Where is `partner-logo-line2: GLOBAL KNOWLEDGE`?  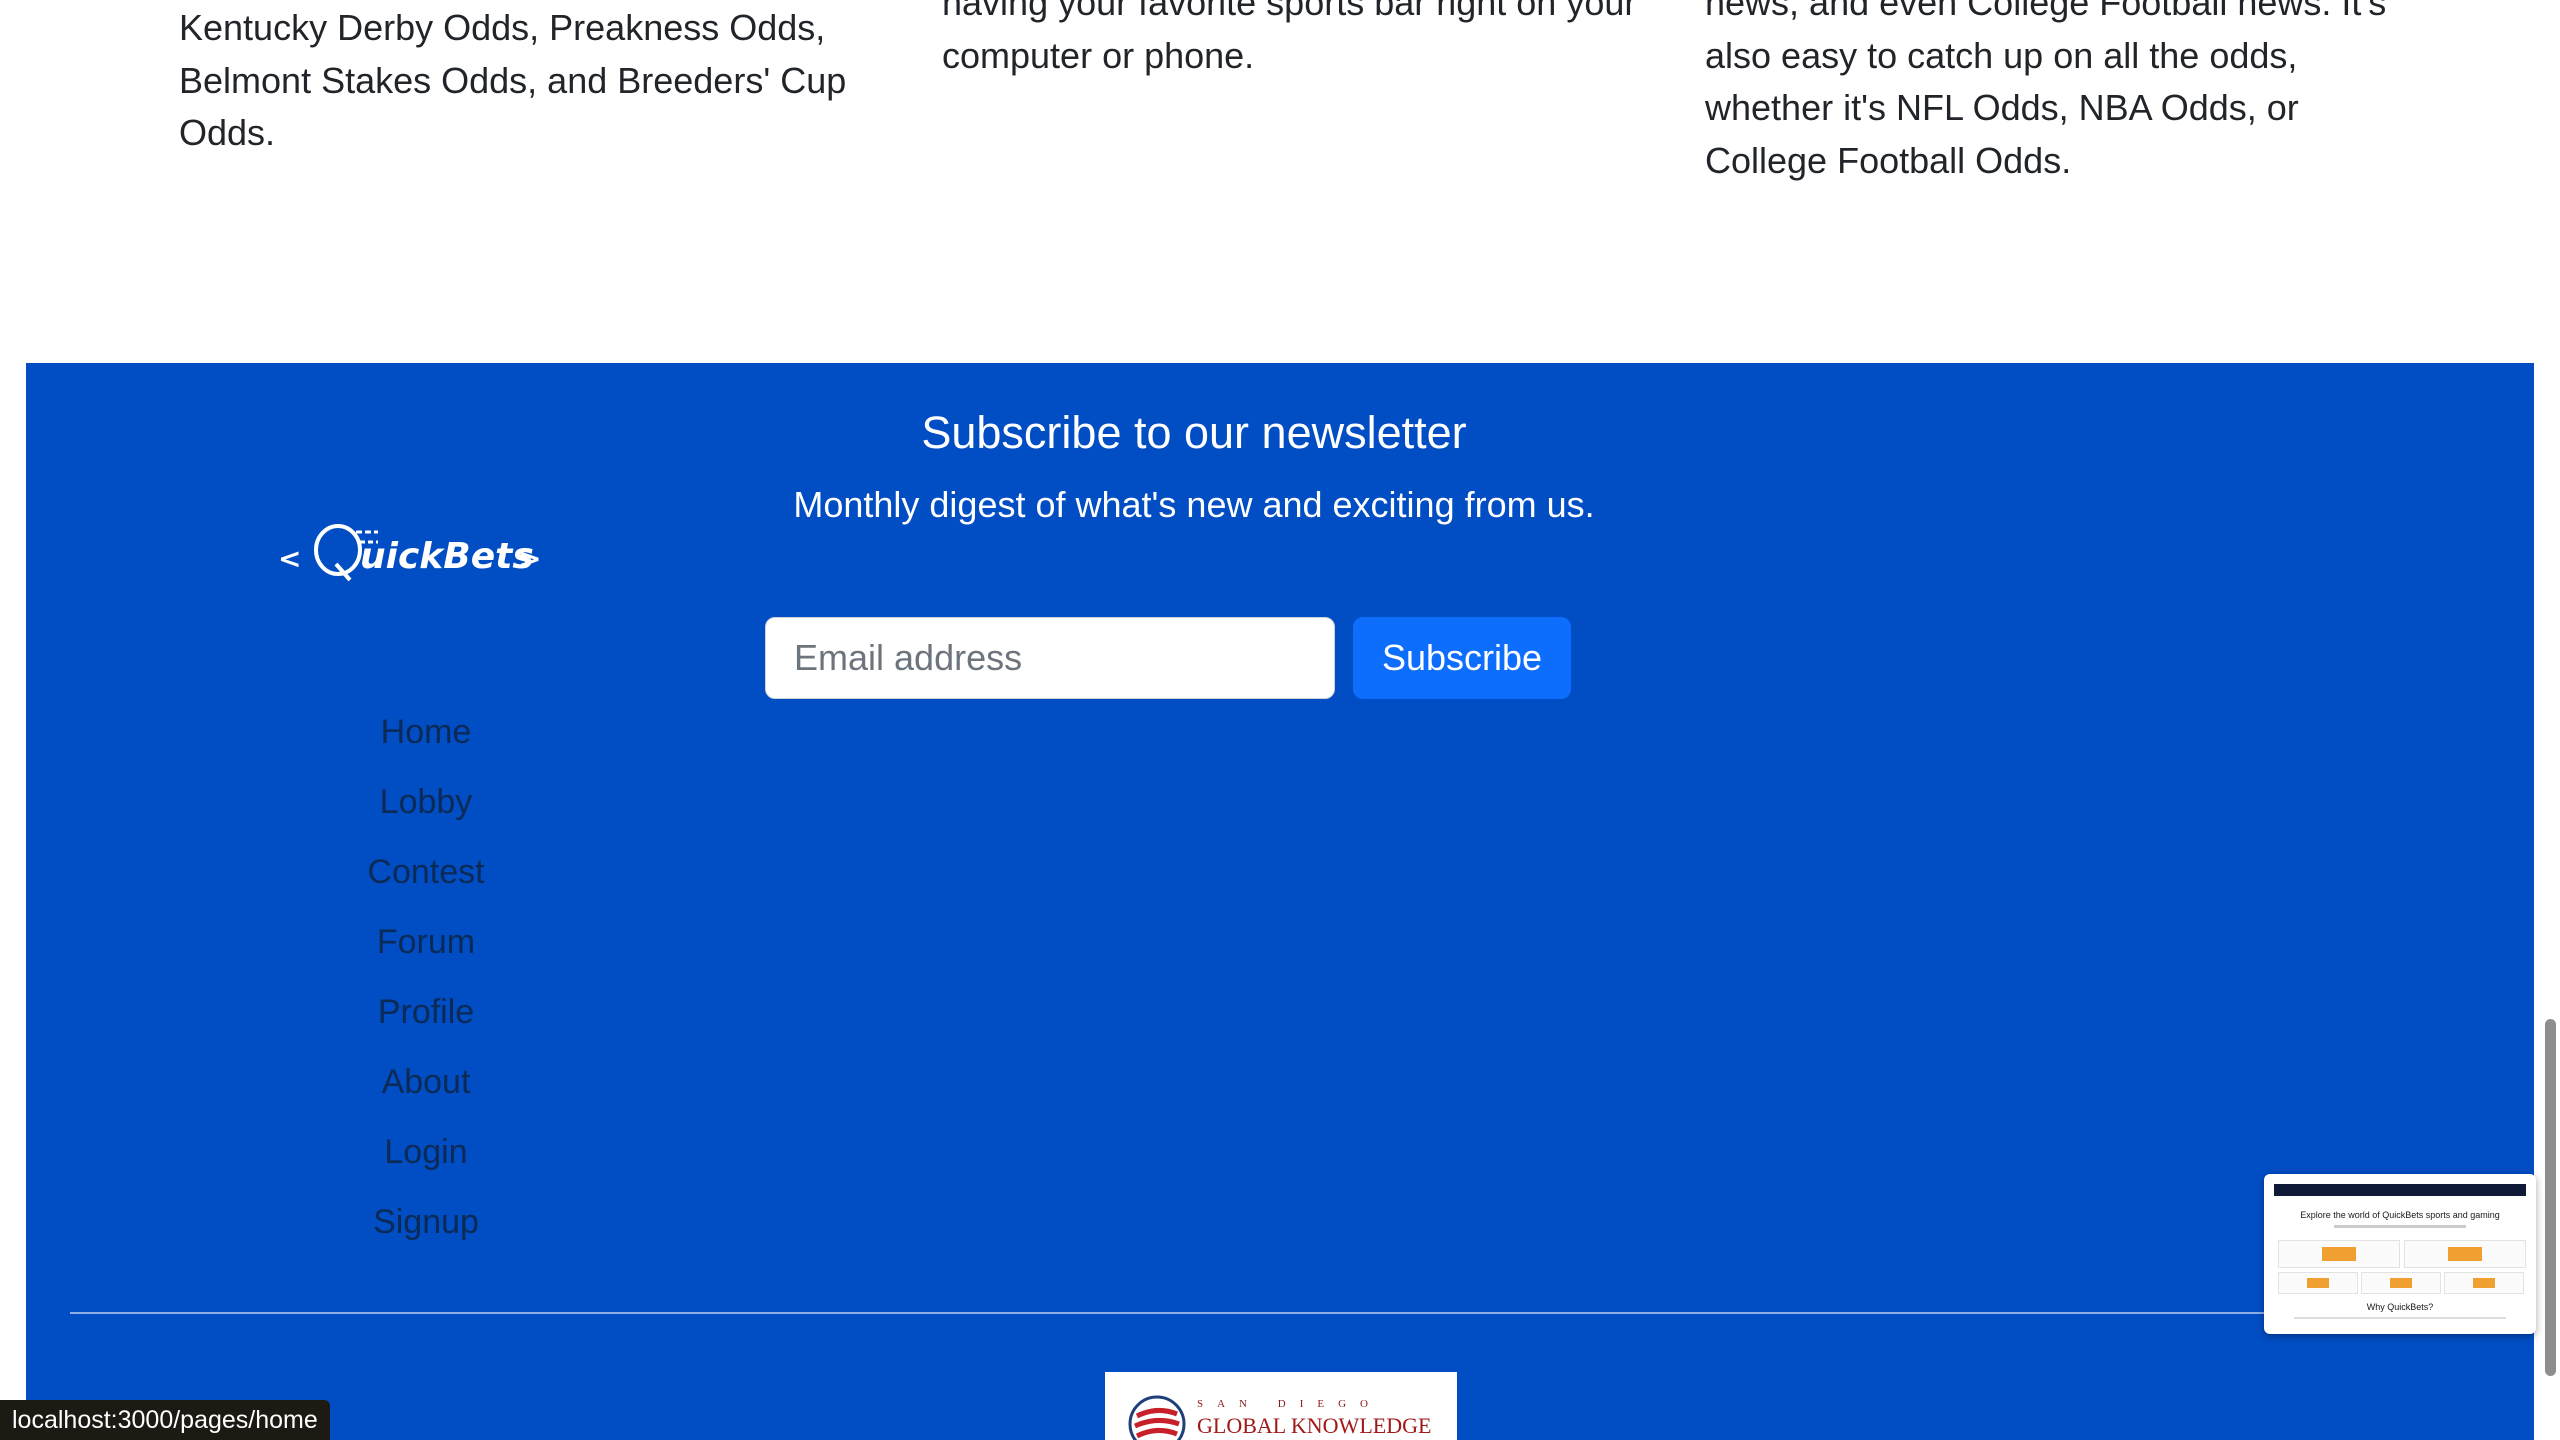
partner-logo-line2: GLOBAL KNOWLEDGE is located at coordinates (1314, 1425).